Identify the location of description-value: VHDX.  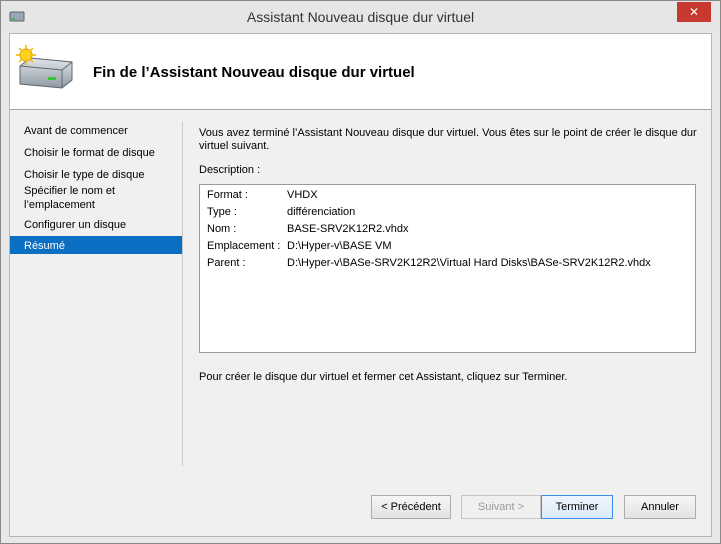
(302, 195).